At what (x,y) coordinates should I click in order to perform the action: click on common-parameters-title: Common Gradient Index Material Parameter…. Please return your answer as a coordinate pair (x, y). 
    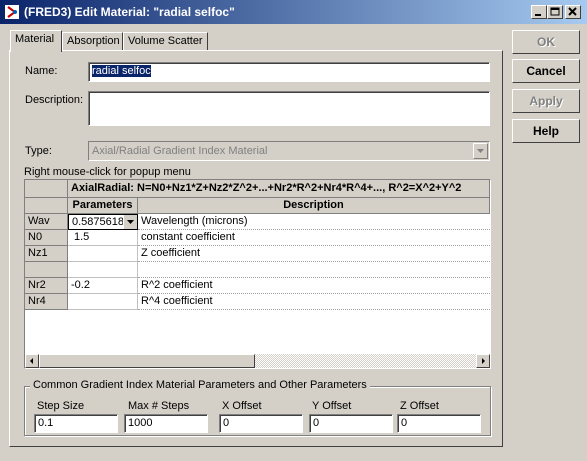
    Looking at the image, I should click on (200, 385).